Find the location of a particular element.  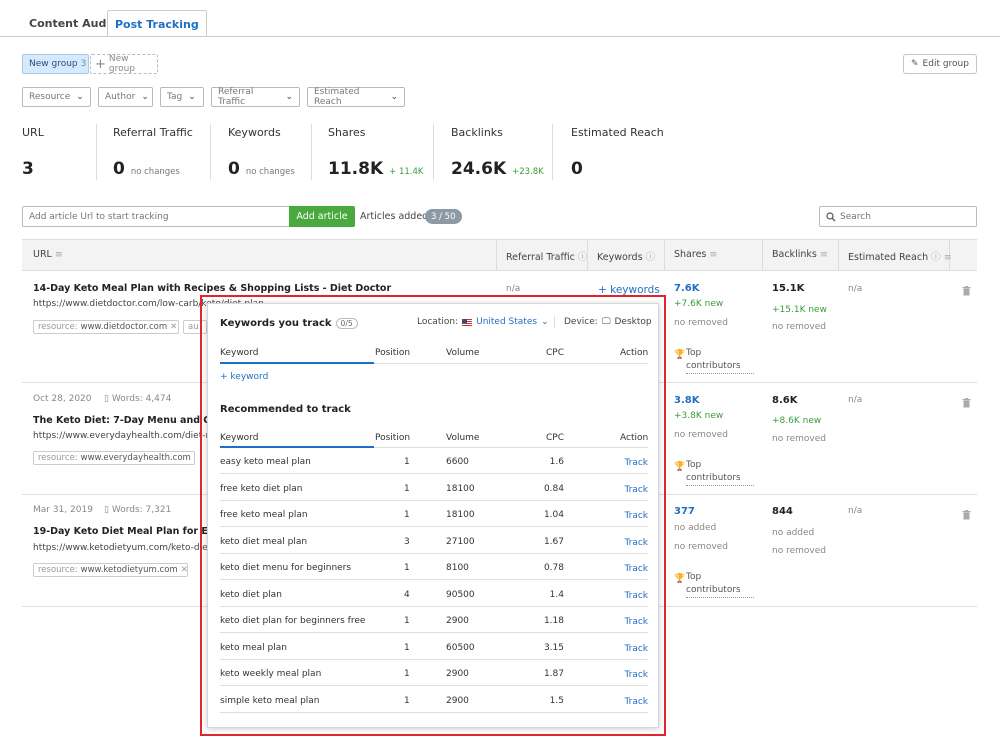

resource-tag: resource: www.dietdoctor.com ✕ is located at coordinates (106, 327).